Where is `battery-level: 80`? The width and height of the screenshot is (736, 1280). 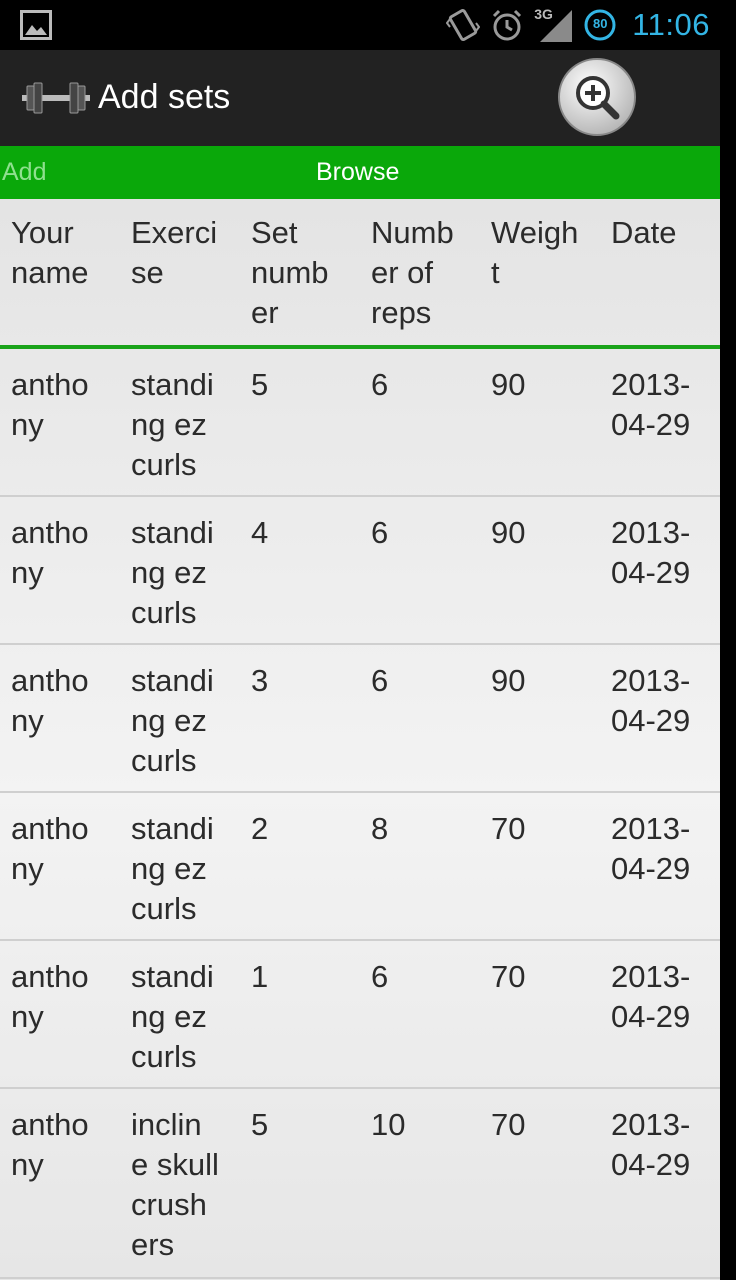
battery-level: 80 is located at coordinates (600, 23).